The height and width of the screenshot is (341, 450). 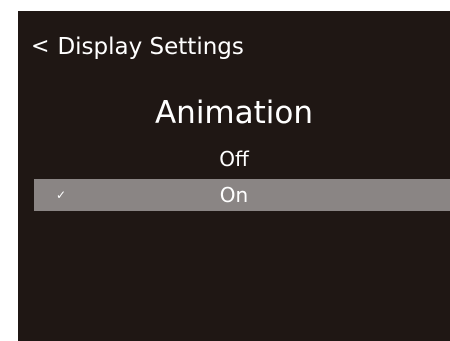 I want to click on back-navigation: < Display Settings, so click(x=137, y=47).